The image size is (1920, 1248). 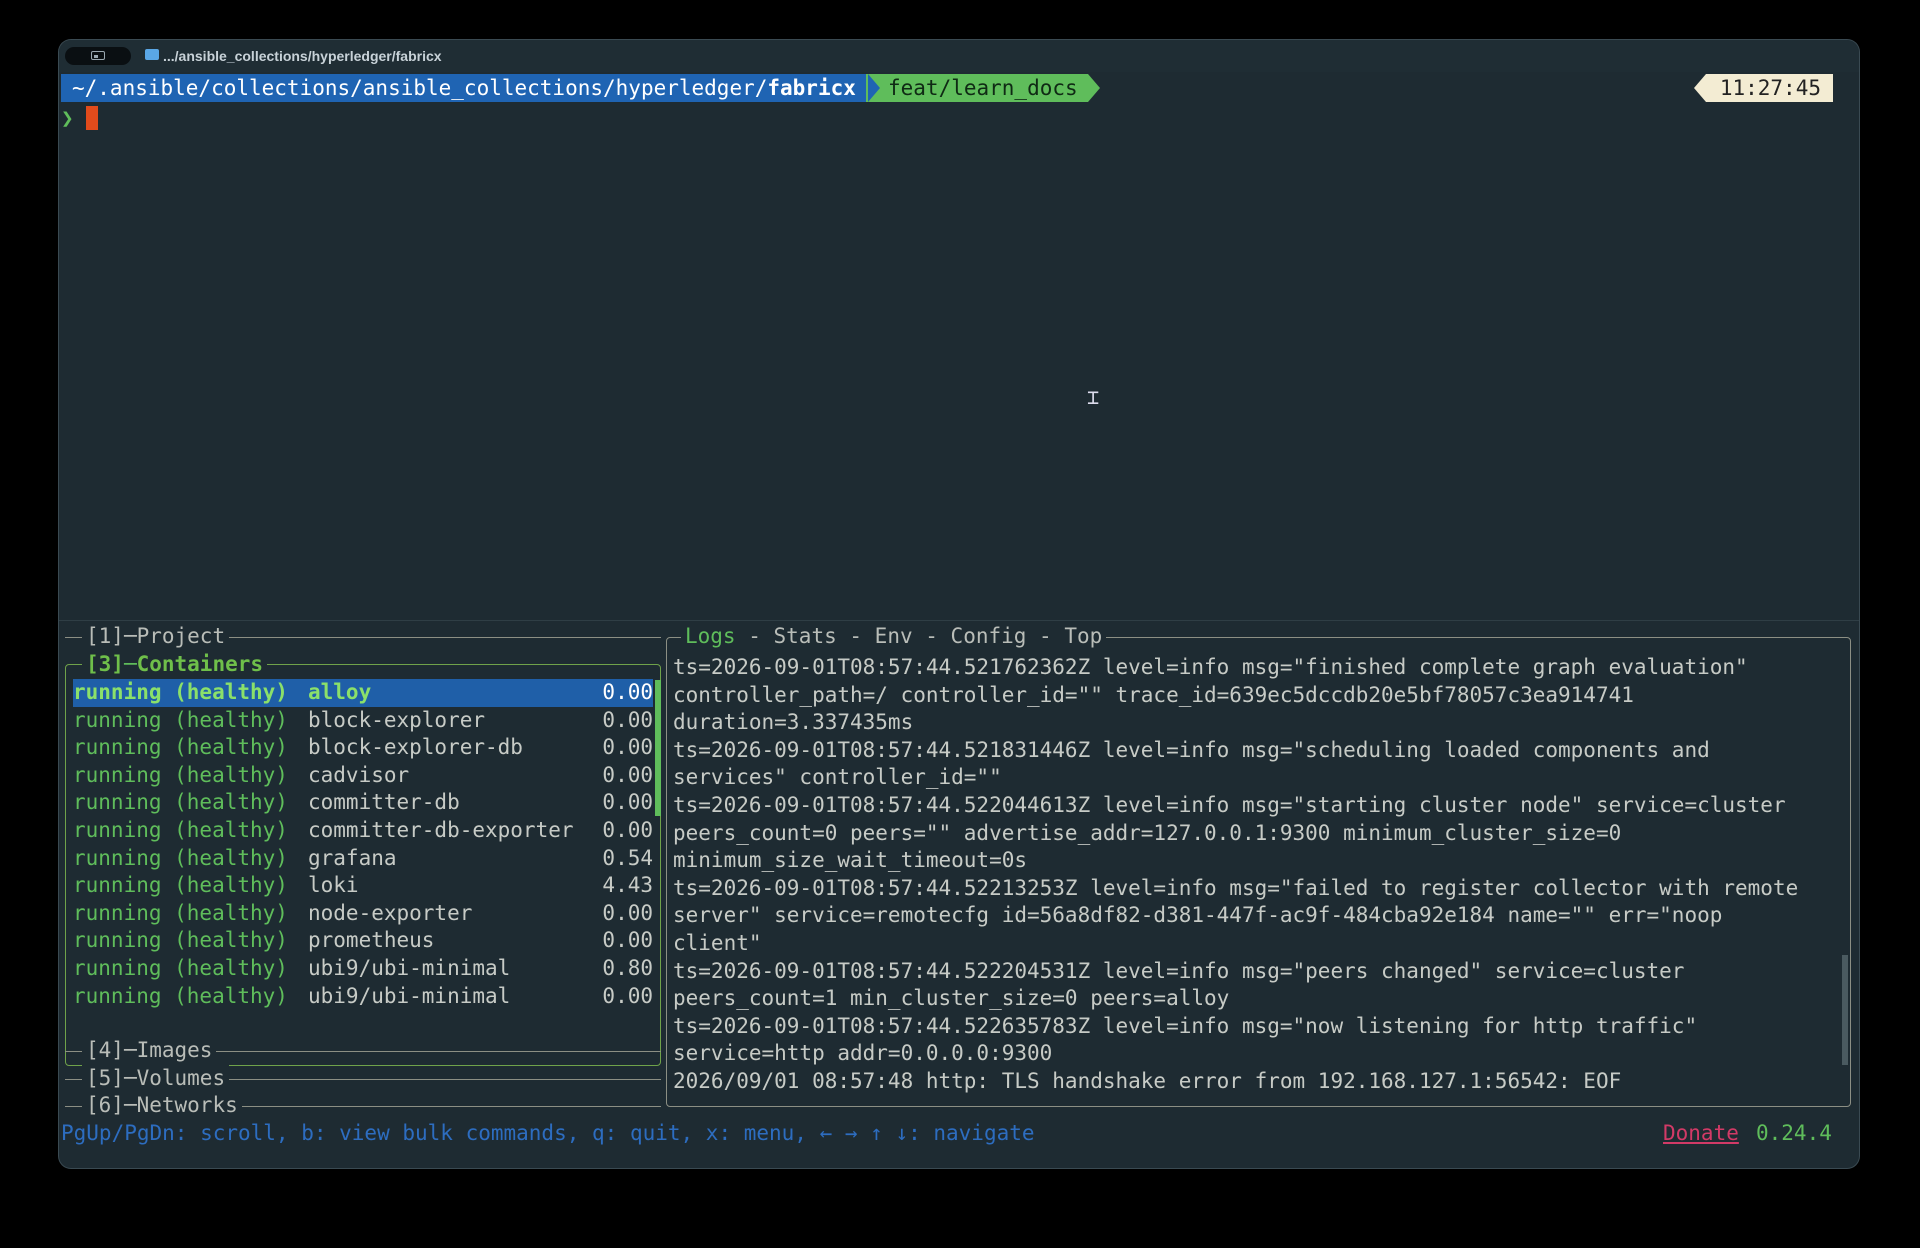 What do you see at coordinates (959, 118) in the screenshot?
I see `command-input-line: ❯` at bounding box center [959, 118].